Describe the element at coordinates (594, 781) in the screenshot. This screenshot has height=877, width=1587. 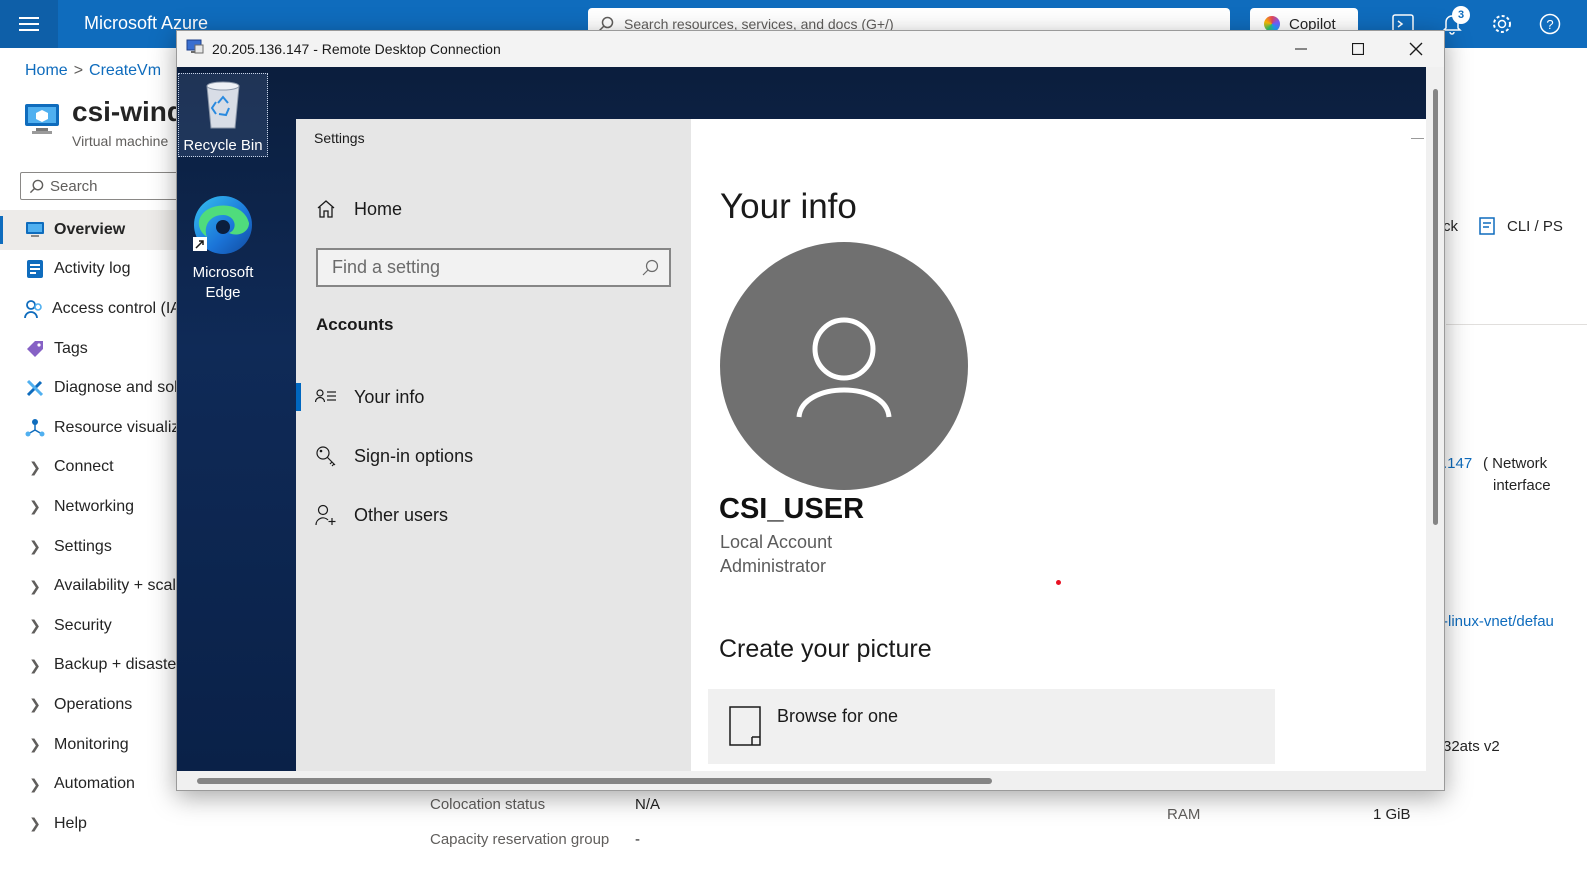
I see `horizontal-scroll-thumb` at that location.